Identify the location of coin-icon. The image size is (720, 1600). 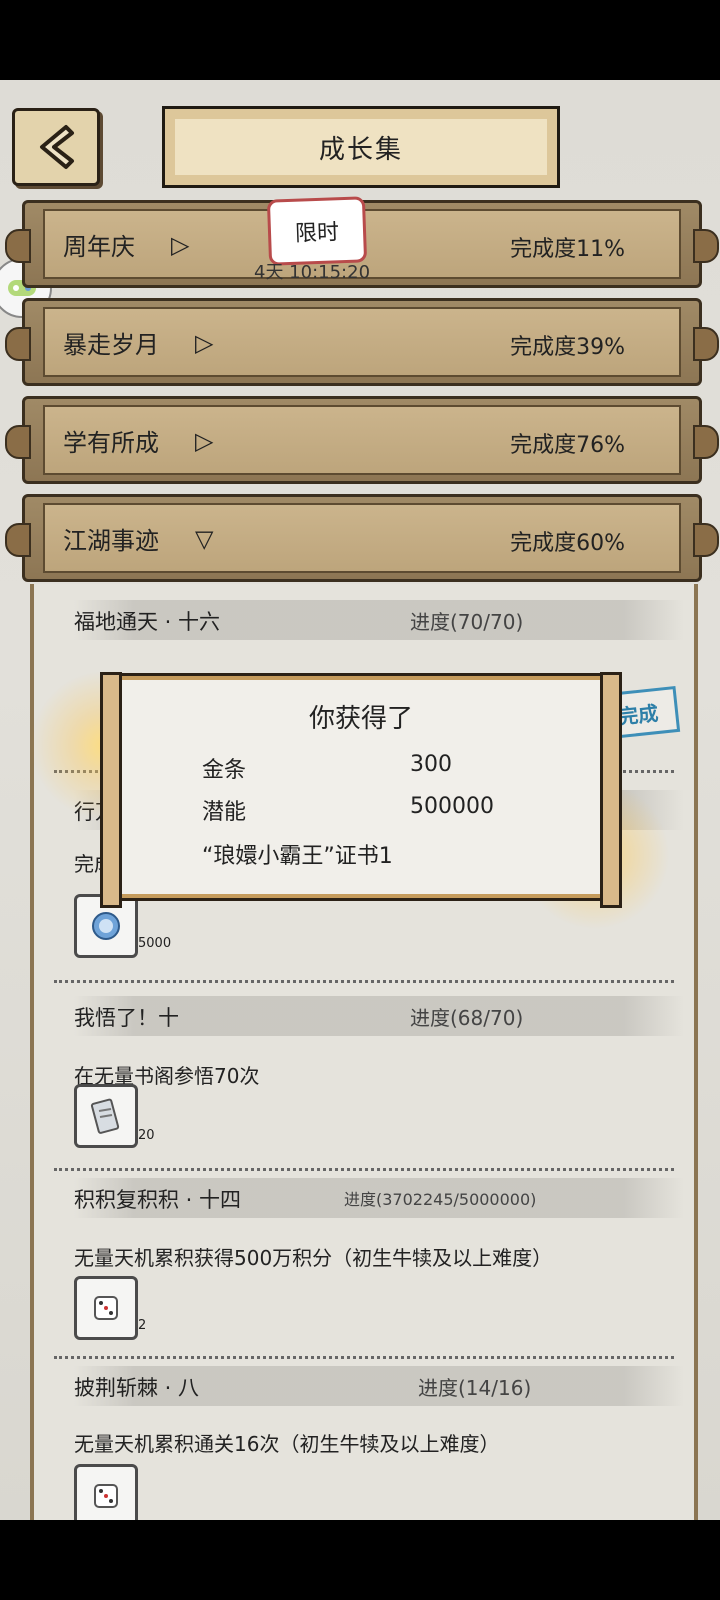
(106, 926).